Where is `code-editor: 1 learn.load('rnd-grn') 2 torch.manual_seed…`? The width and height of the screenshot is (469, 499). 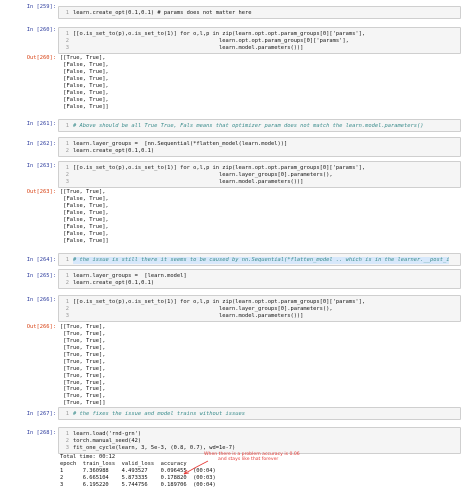
code-editor: 1 learn.load('rnd-grn') 2 torch.manual_seed… is located at coordinates (259, 440).